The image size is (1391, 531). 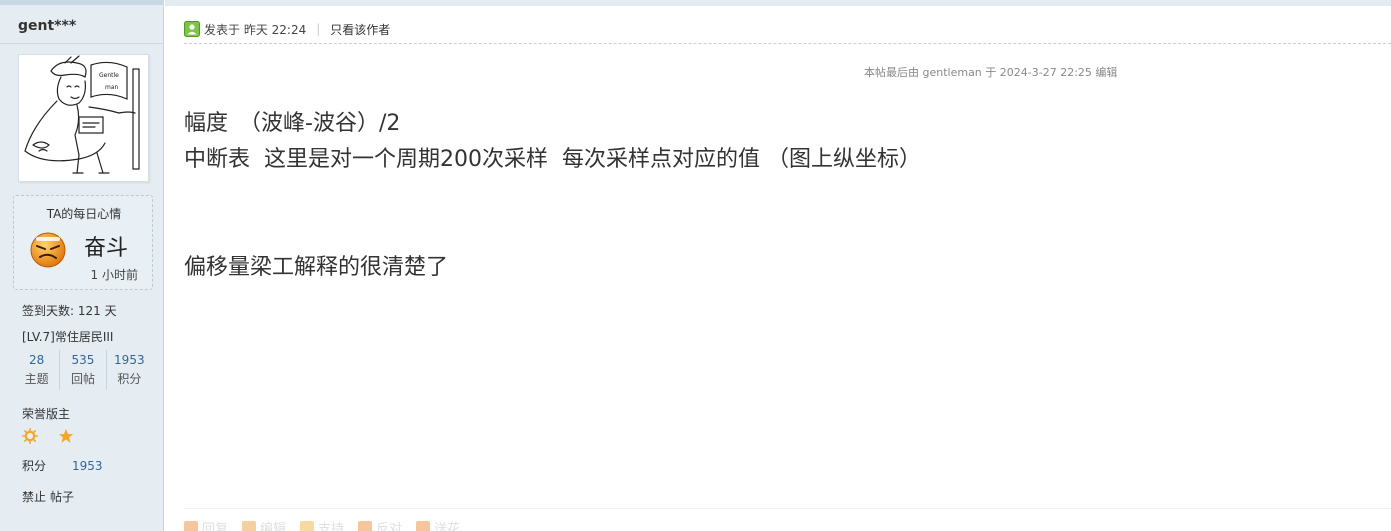 I want to click on credit-row: 积分 1953, so click(x=62, y=465).